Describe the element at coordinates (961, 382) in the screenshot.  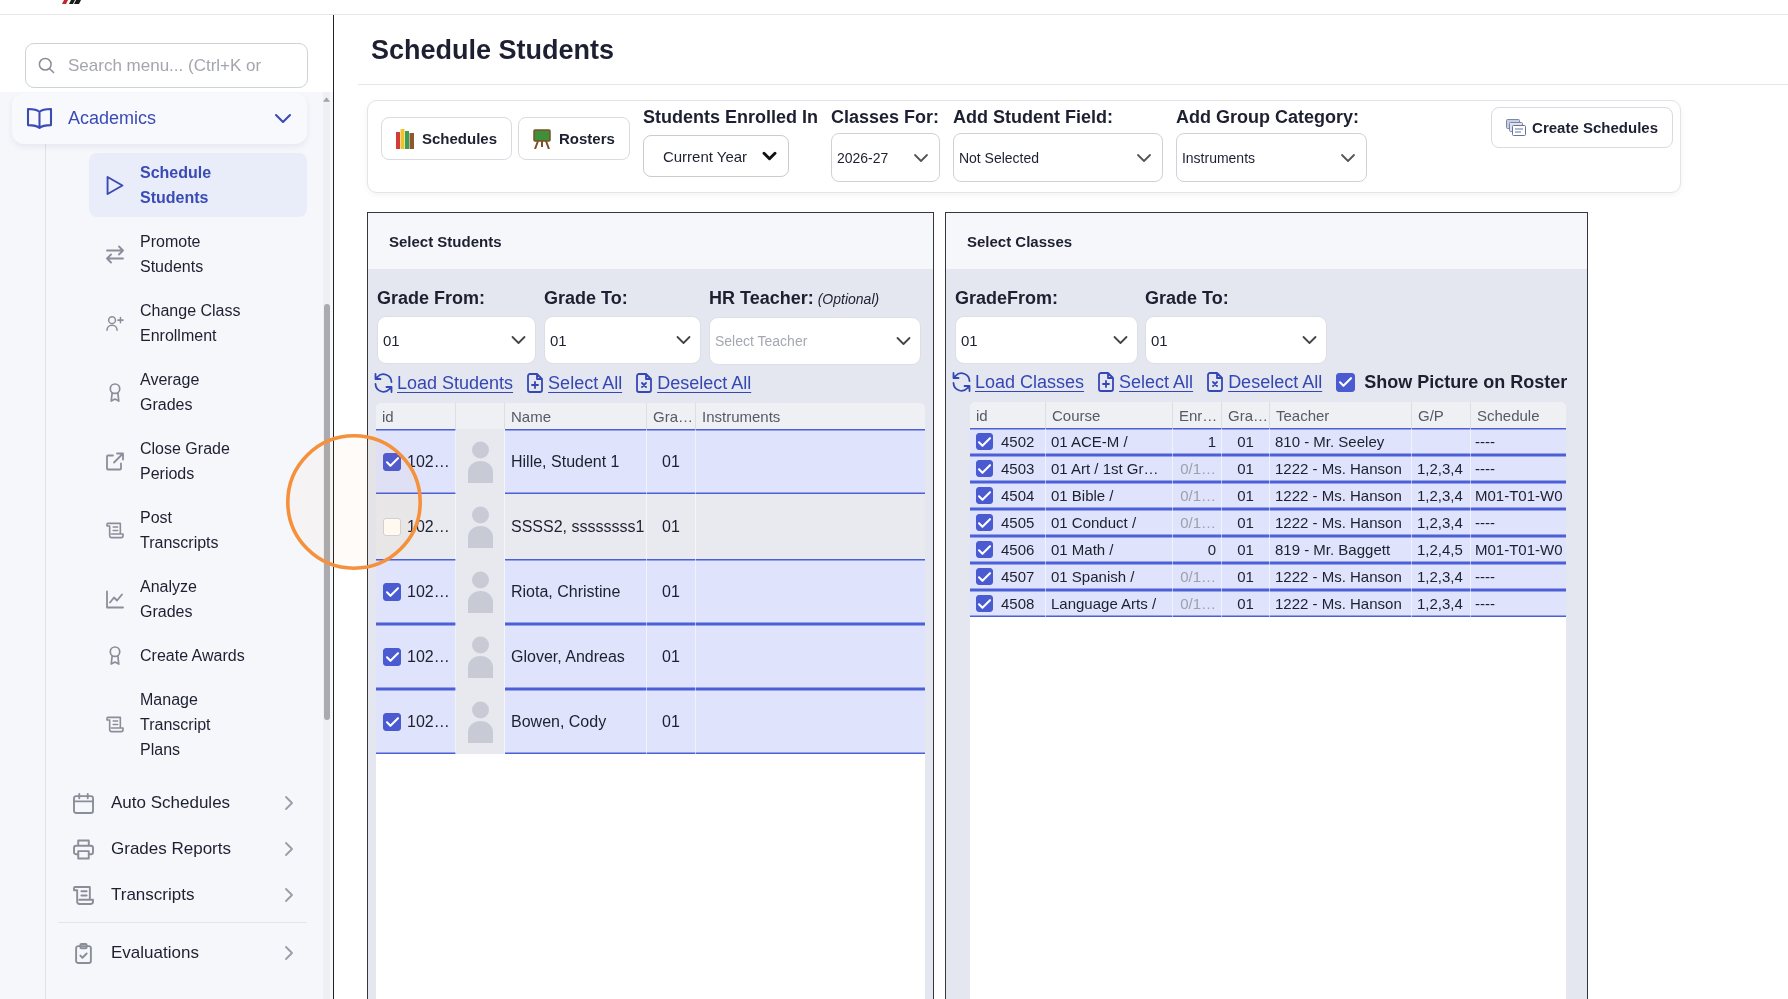
I see `refresh-icon` at that location.